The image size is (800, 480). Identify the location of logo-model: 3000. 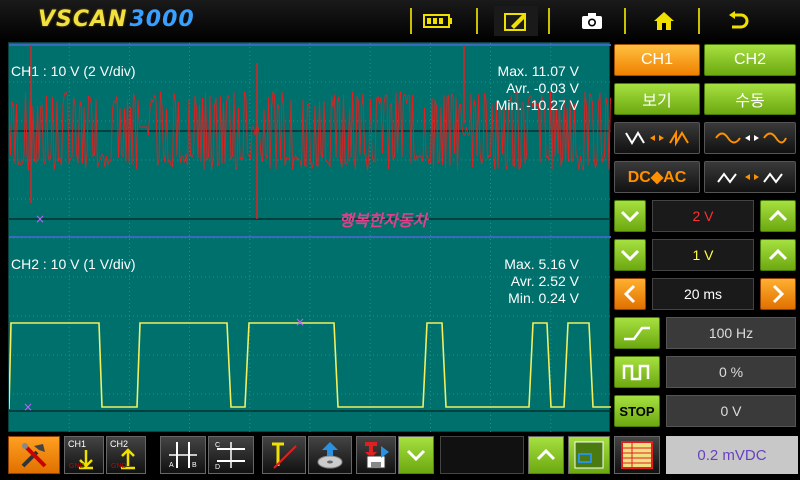
(162, 19).